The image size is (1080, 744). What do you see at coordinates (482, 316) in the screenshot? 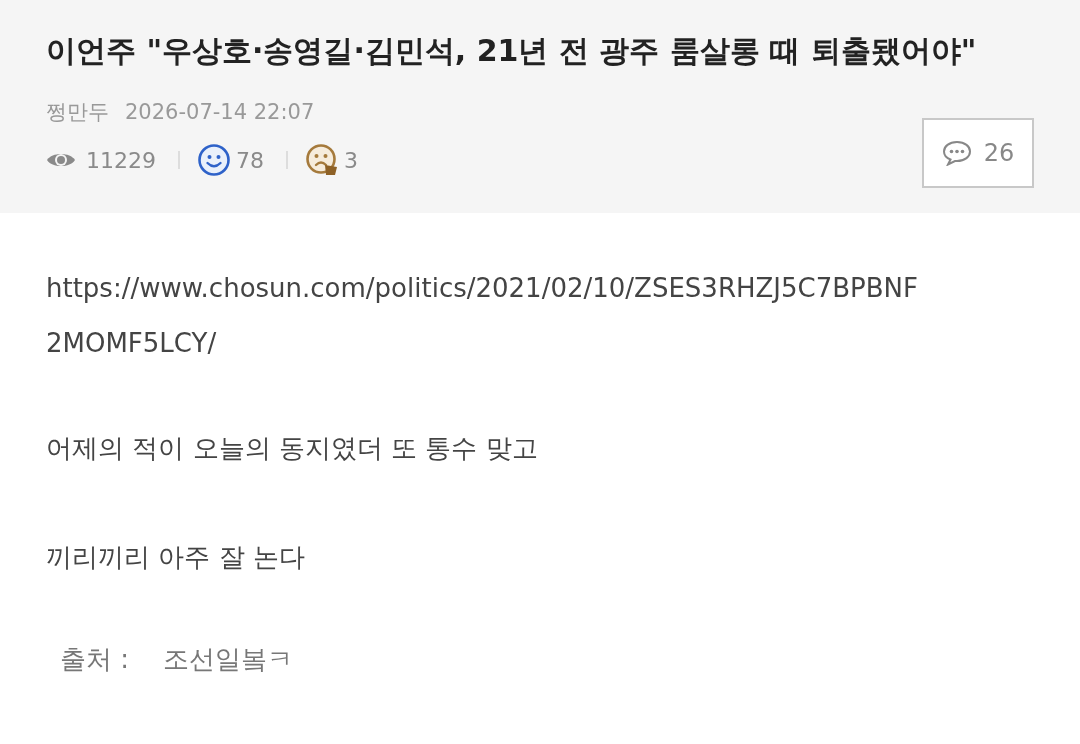
I see `url-text: https://www.chosun.com/politics/2021/02/10/ZSES3RHZJ5C7BPBNF2MOMF5LCY/` at bounding box center [482, 316].